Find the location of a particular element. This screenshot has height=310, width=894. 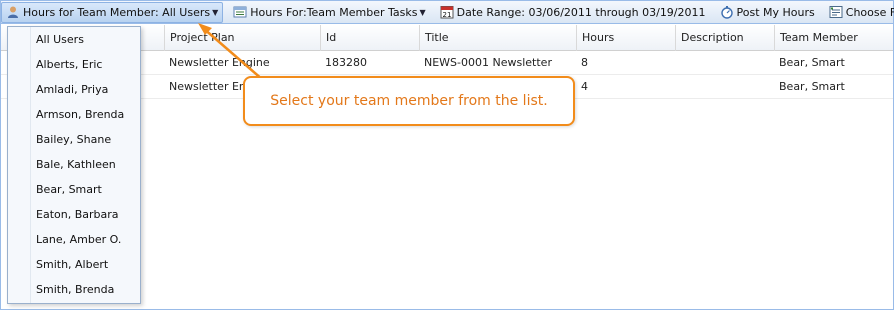

menu-item-smith-brenda: Smith, Brenda is located at coordinates (74, 289).